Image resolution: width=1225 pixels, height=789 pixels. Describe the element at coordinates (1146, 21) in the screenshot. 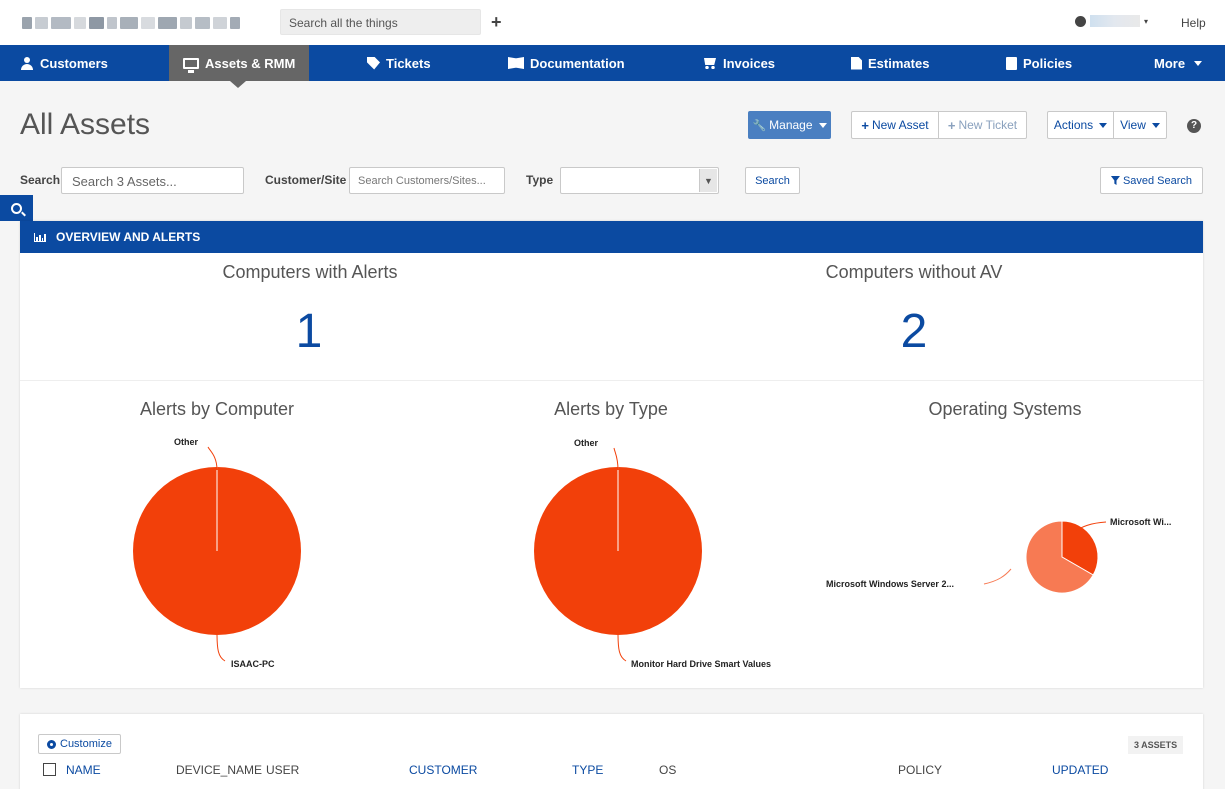

I see `chevron-down-icon: ▾` at that location.